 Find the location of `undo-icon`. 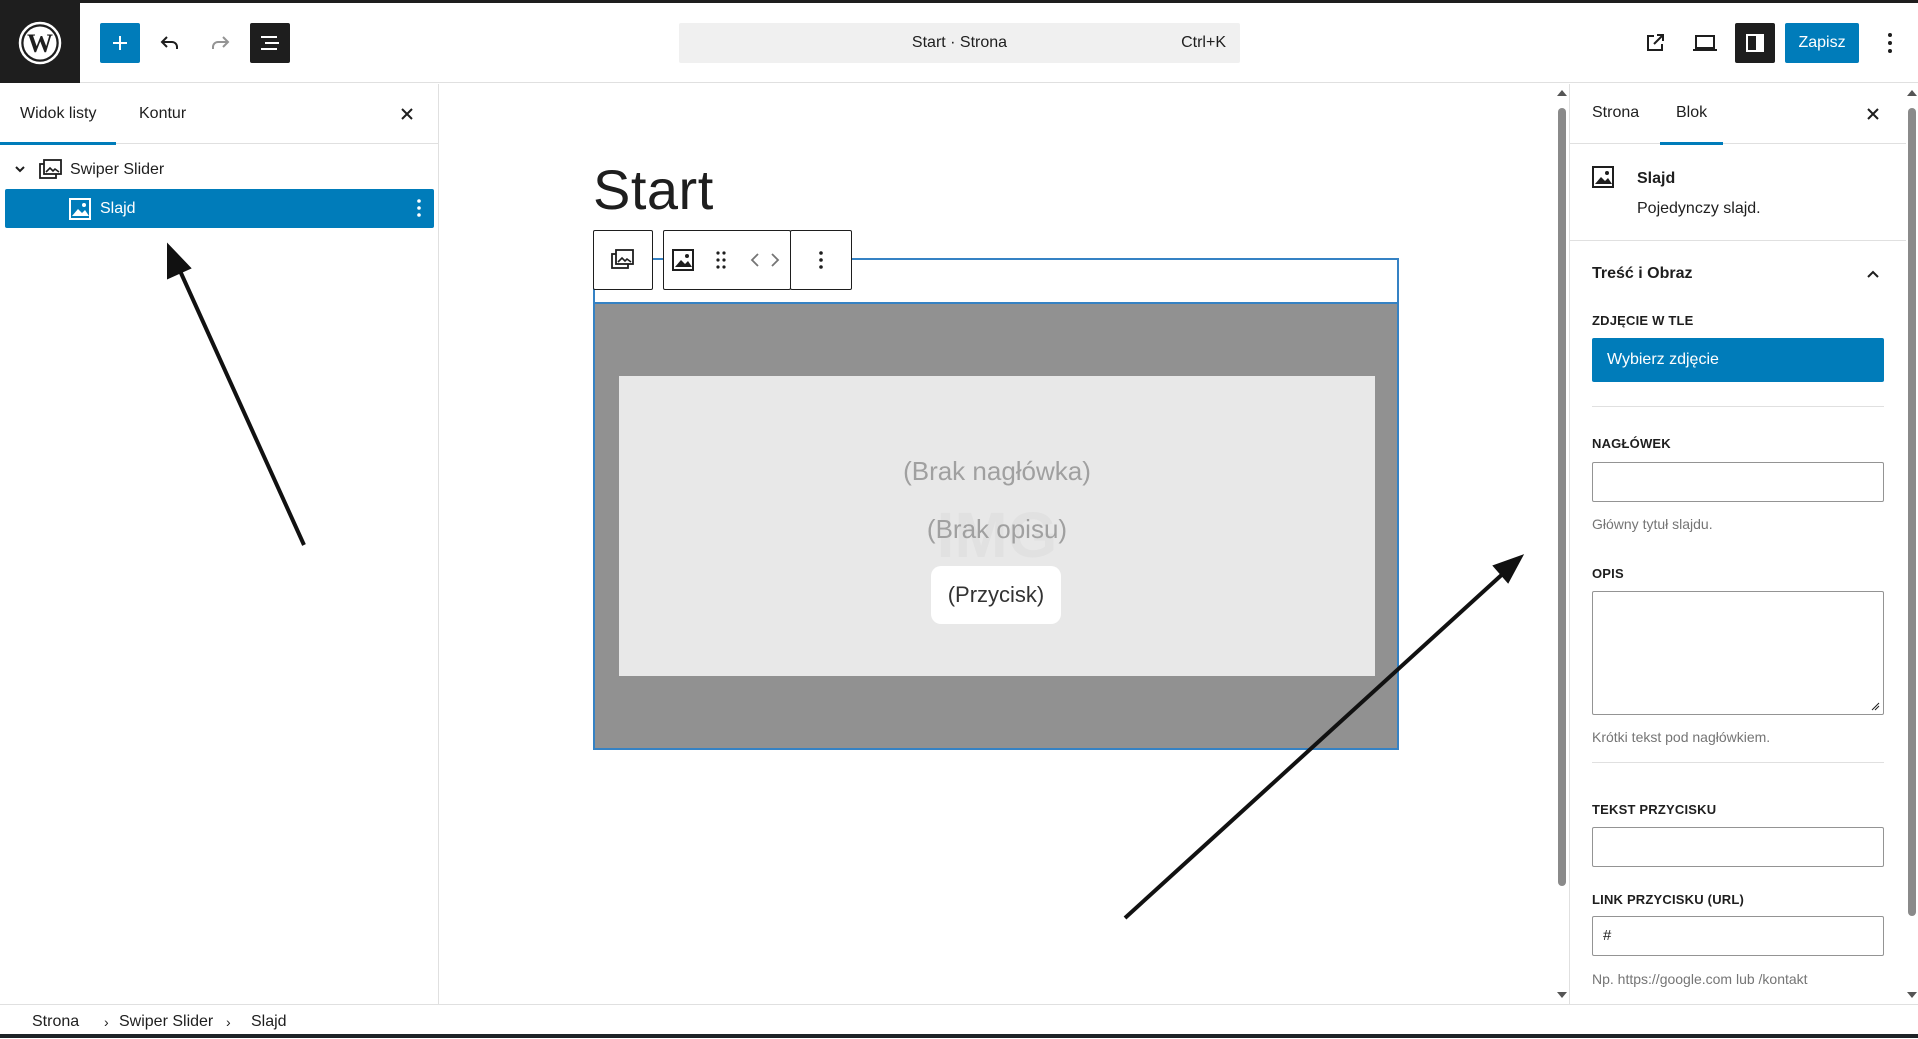

undo-icon is located at coordinates (169, 42).